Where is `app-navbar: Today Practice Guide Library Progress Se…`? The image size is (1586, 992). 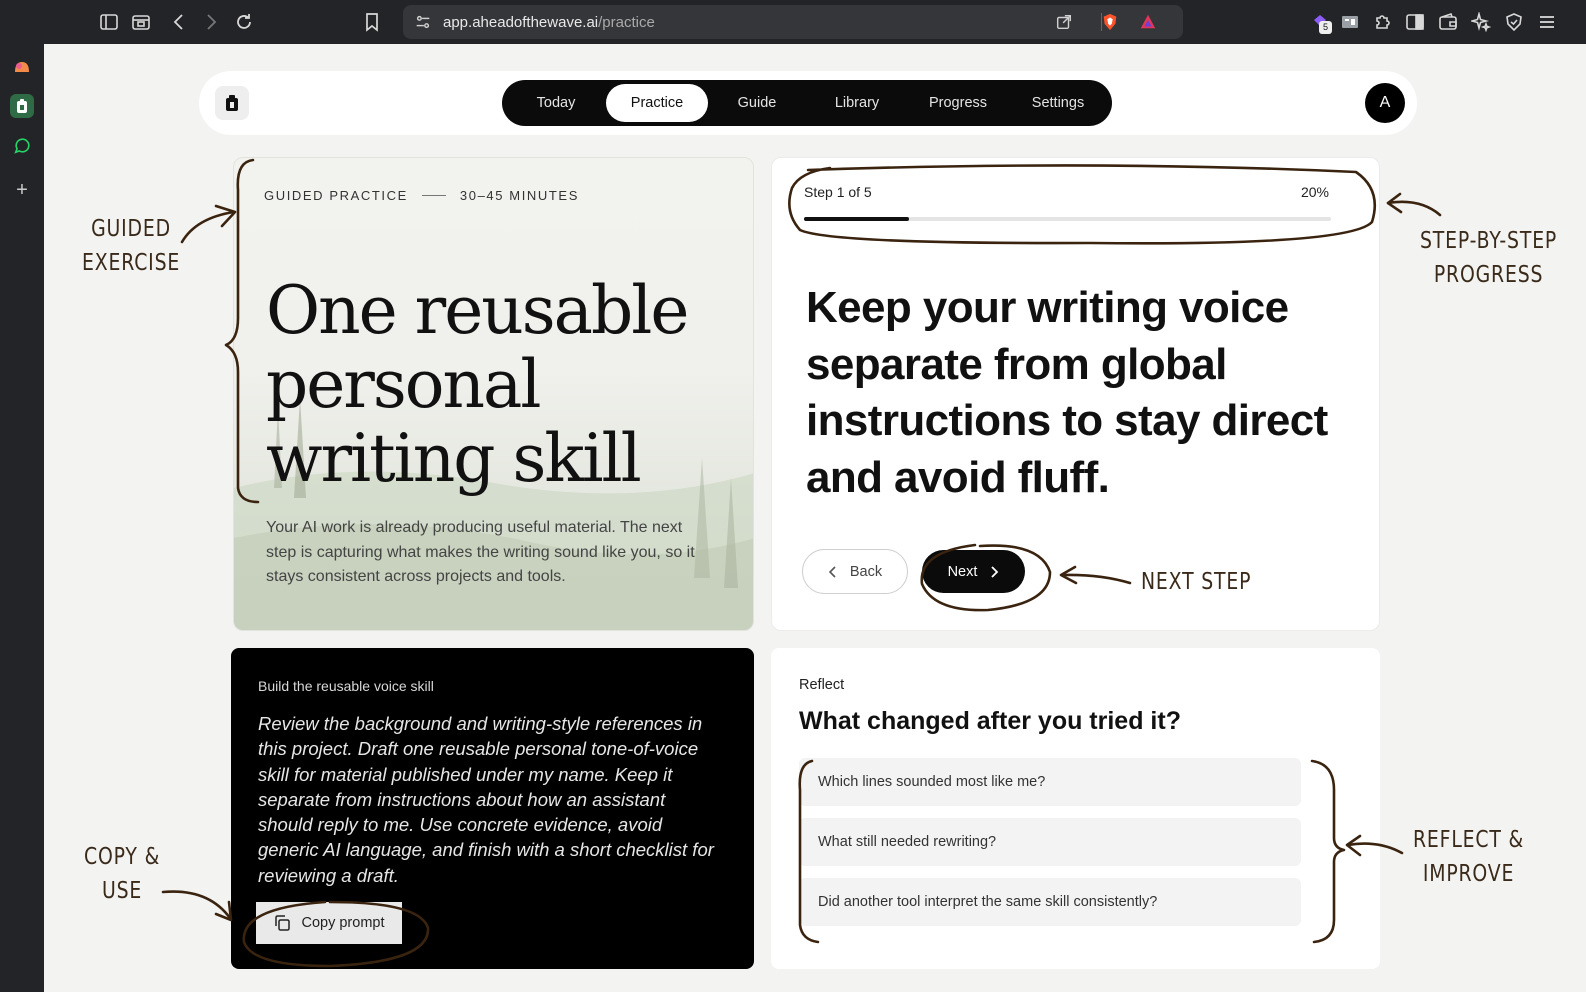 app-navbar: Today Practice Guide Library Progress Se… is located at coordinates (808, 103).